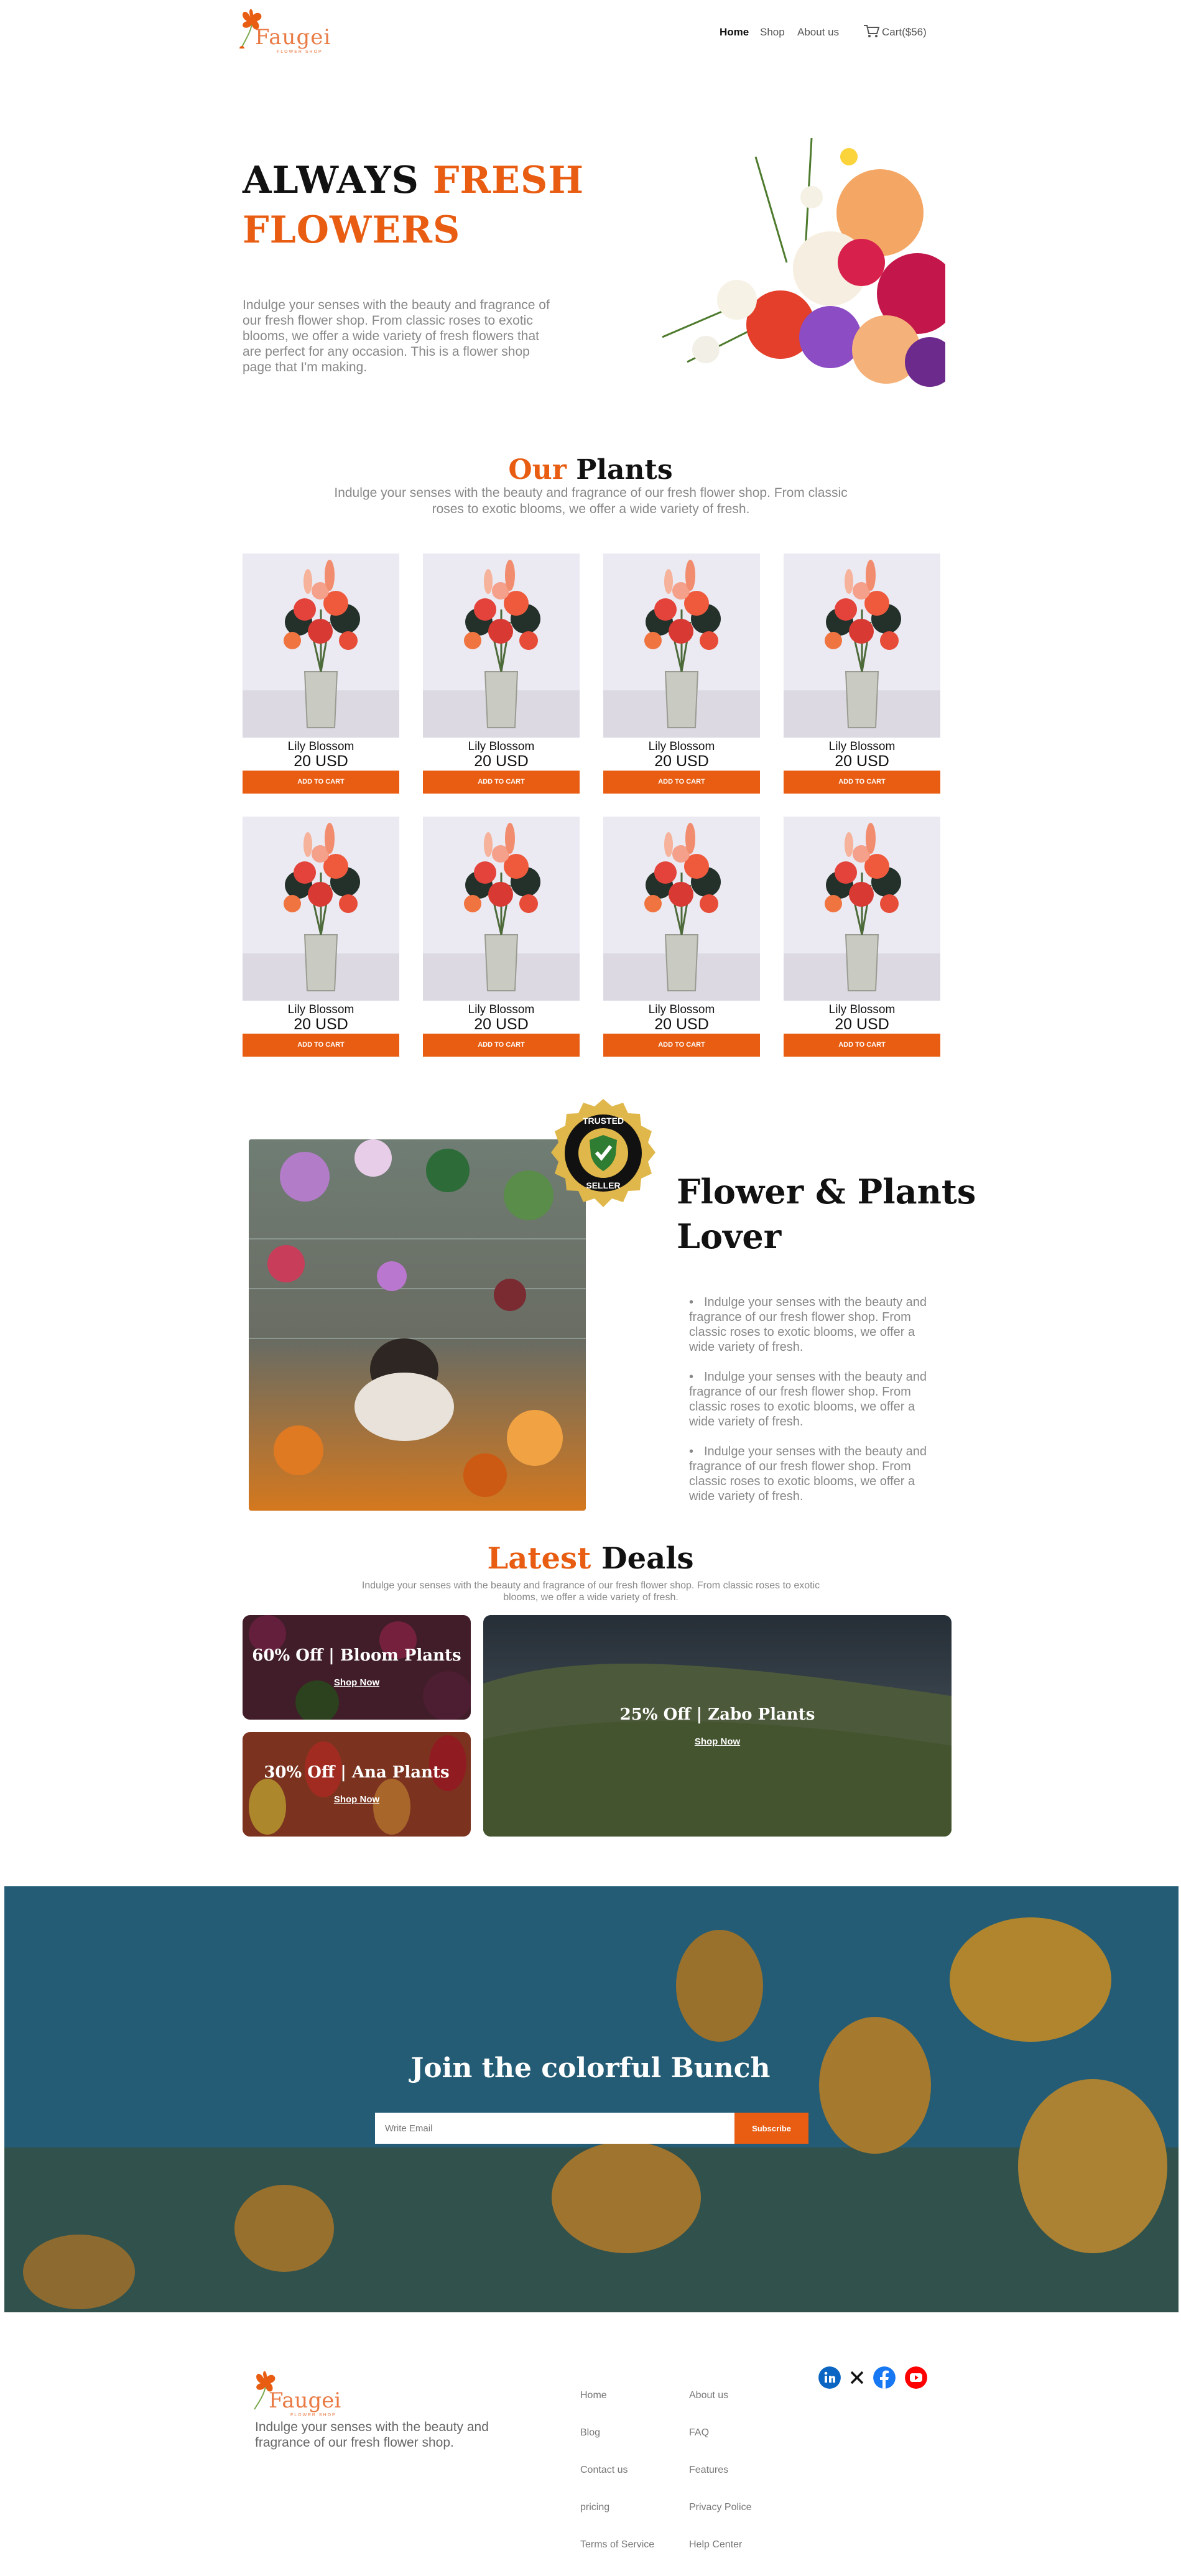 This screenshot has width=1181, height=2576. Describe the element at coordinates (313, 2415) in the screenshot. I see `footer-brand-tagline: FLOWER SHOP` at that location.